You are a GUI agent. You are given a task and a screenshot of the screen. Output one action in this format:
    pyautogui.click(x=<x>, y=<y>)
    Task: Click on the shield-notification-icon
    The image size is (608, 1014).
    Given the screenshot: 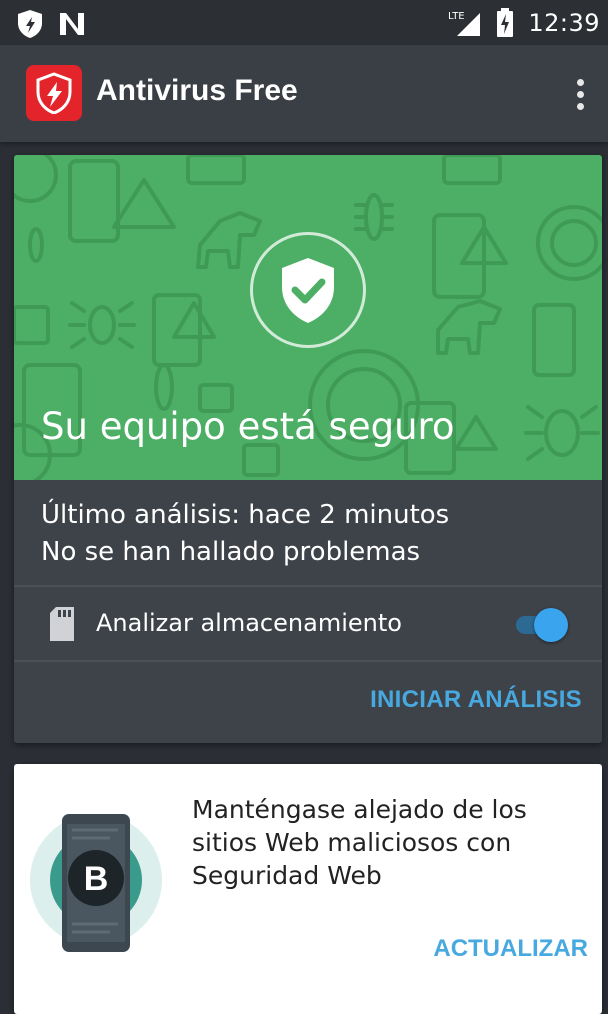 What is the action you would take?
    pyautogui.click(x=30, y=24)
    